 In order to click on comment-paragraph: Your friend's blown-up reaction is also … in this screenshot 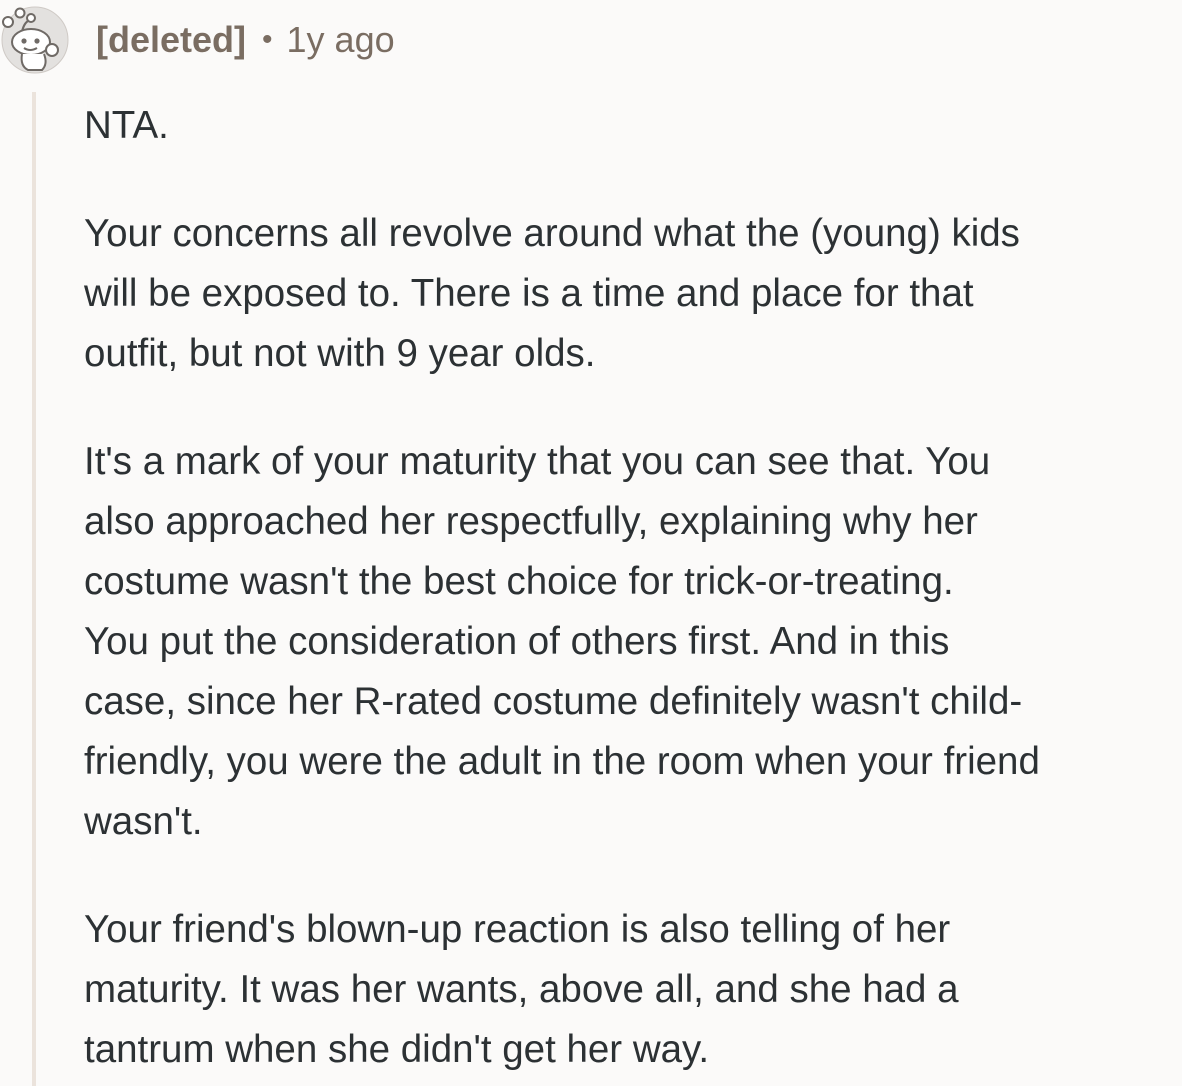, I will do `click(521, 989)`.